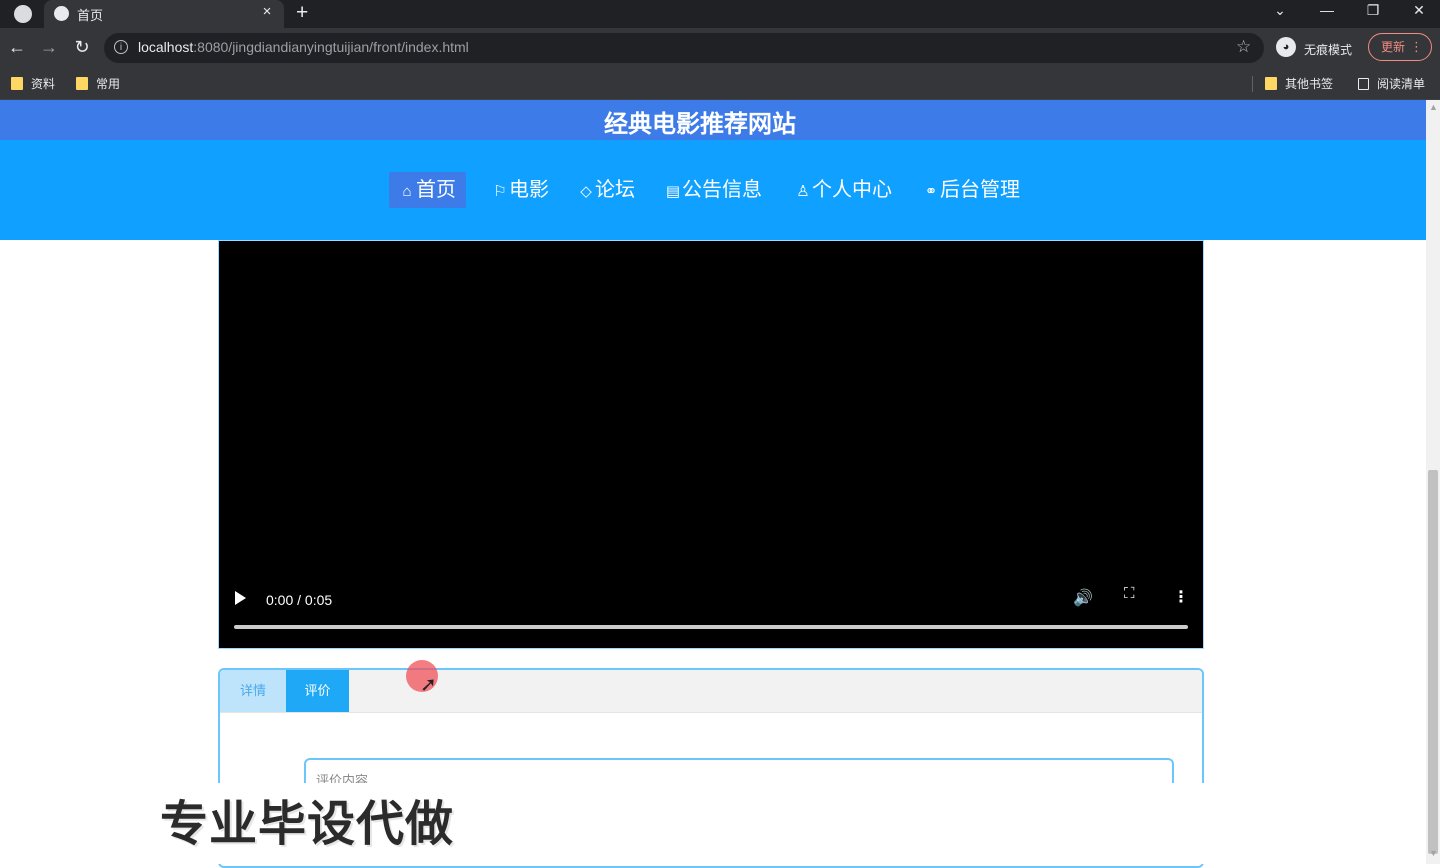 The height and width of the screenshot is (868, 1440). What do you see at coordinates (299, 600) in the screenshot?
I see `video-time: 0:00 / 0:05` at bounding box center [299, 600].